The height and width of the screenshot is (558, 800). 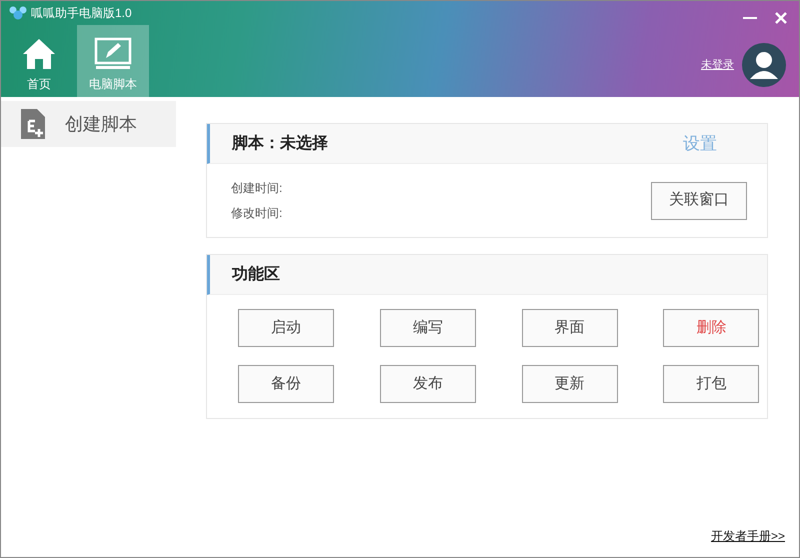 What do you see at coordinates (39, 54) in the screenshot?
I see `home-icon` at bounding box center [39, 54].